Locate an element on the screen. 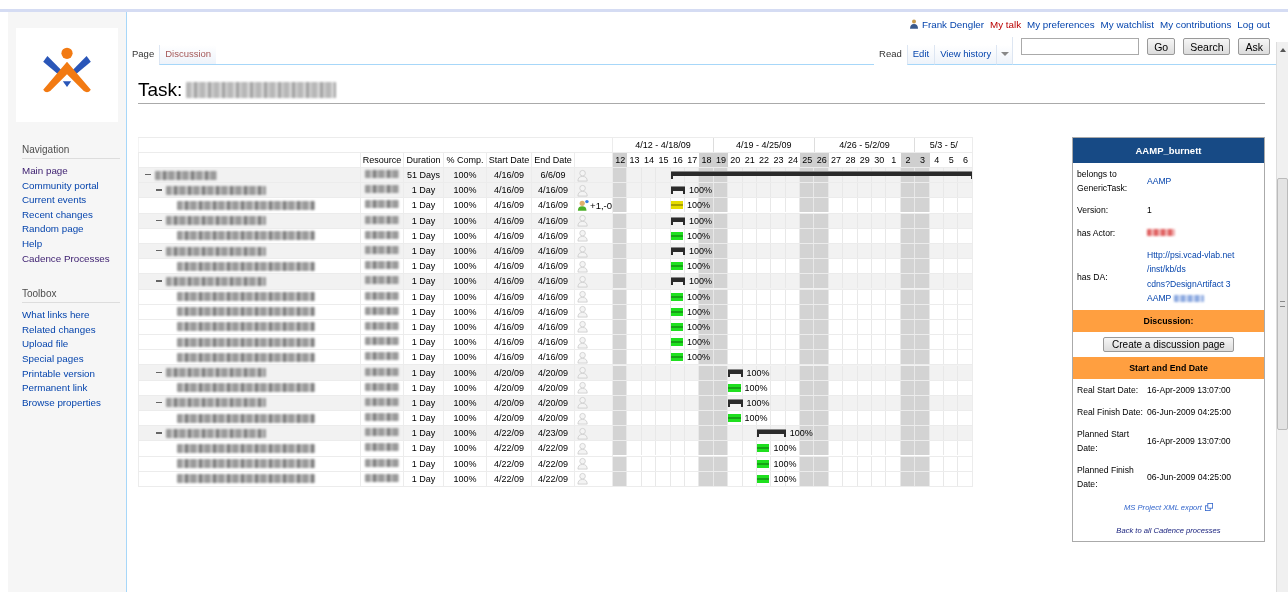 The height and width of the screenshot is (592, 1288). property-link: /inst/kb/ds is located at coordinates (1166, 269).